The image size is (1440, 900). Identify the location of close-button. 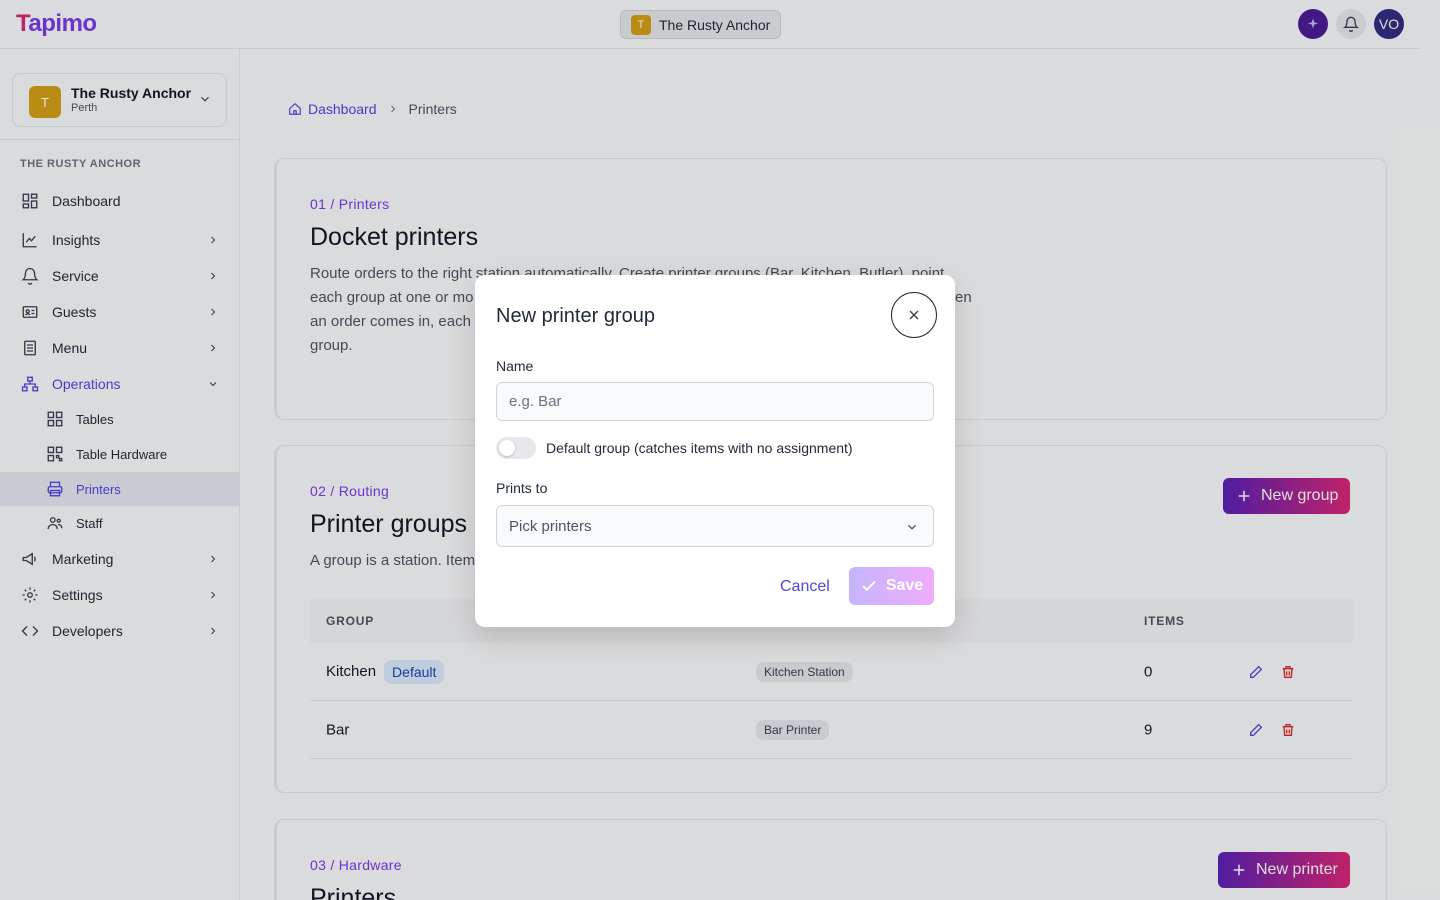
(914, 315).